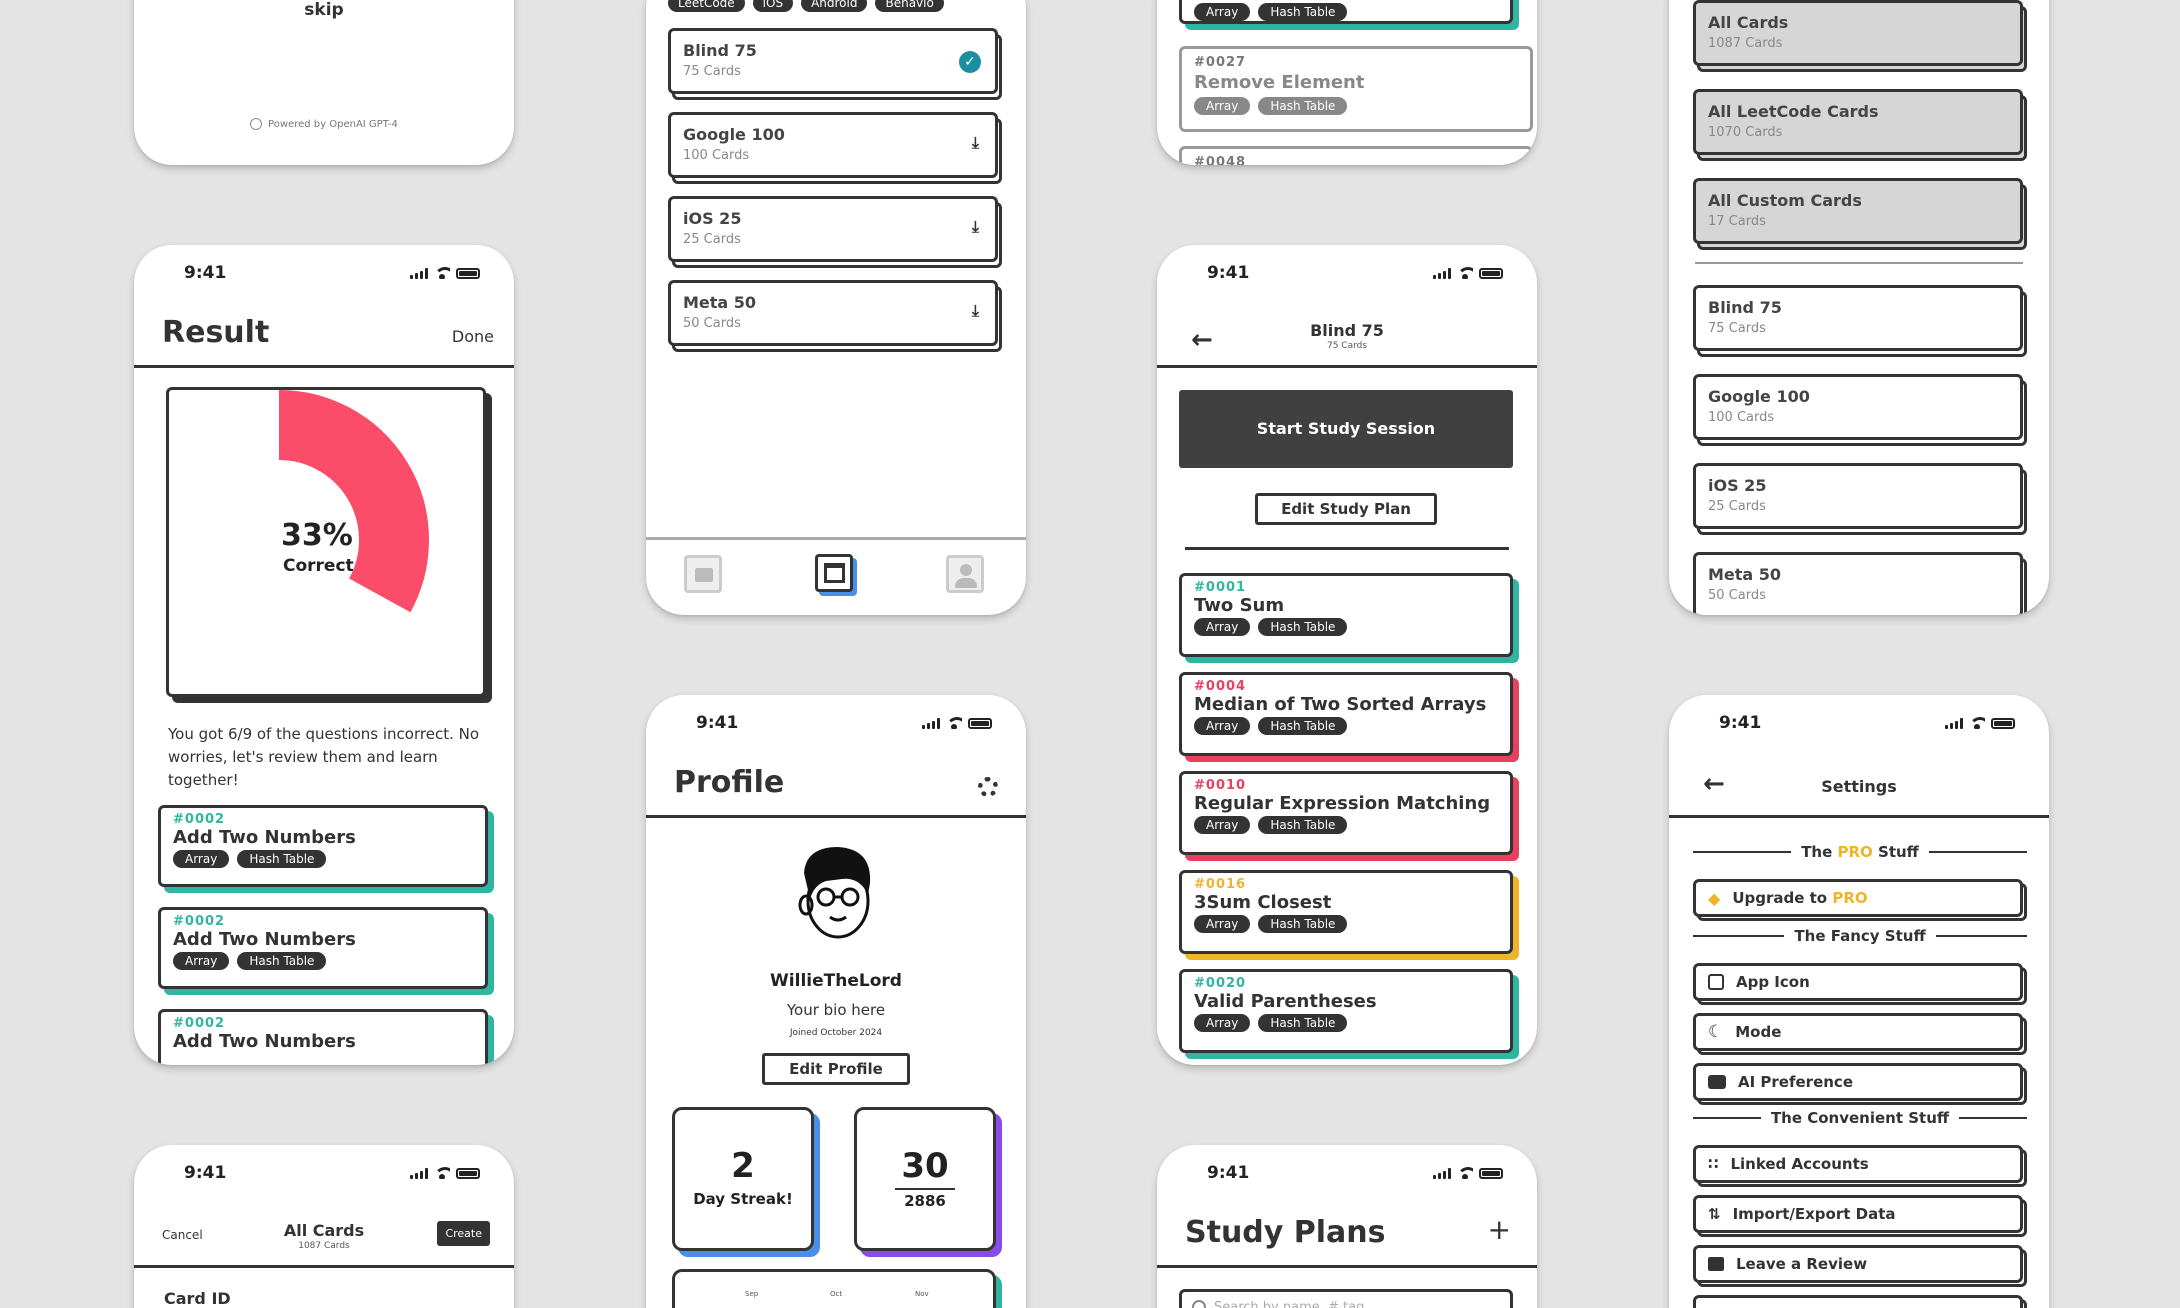  I want to click on group-count: 1070 Cards, so click(1745, 132).